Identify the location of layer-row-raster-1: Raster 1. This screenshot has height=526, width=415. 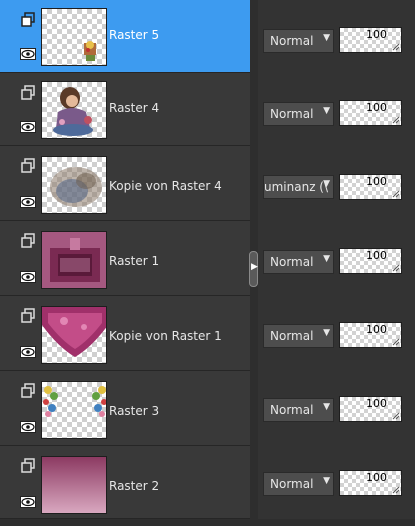
(125, 258).